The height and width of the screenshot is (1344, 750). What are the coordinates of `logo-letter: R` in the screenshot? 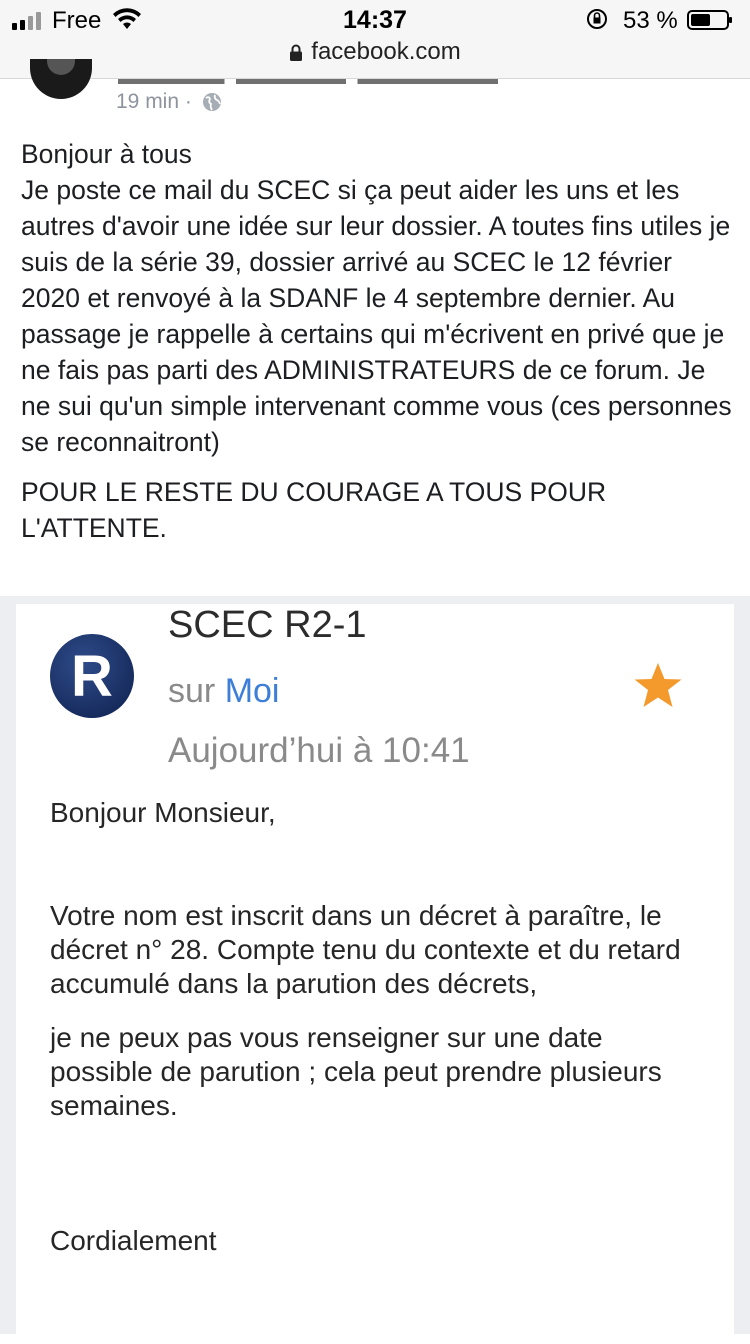 It's located at (92, 676).